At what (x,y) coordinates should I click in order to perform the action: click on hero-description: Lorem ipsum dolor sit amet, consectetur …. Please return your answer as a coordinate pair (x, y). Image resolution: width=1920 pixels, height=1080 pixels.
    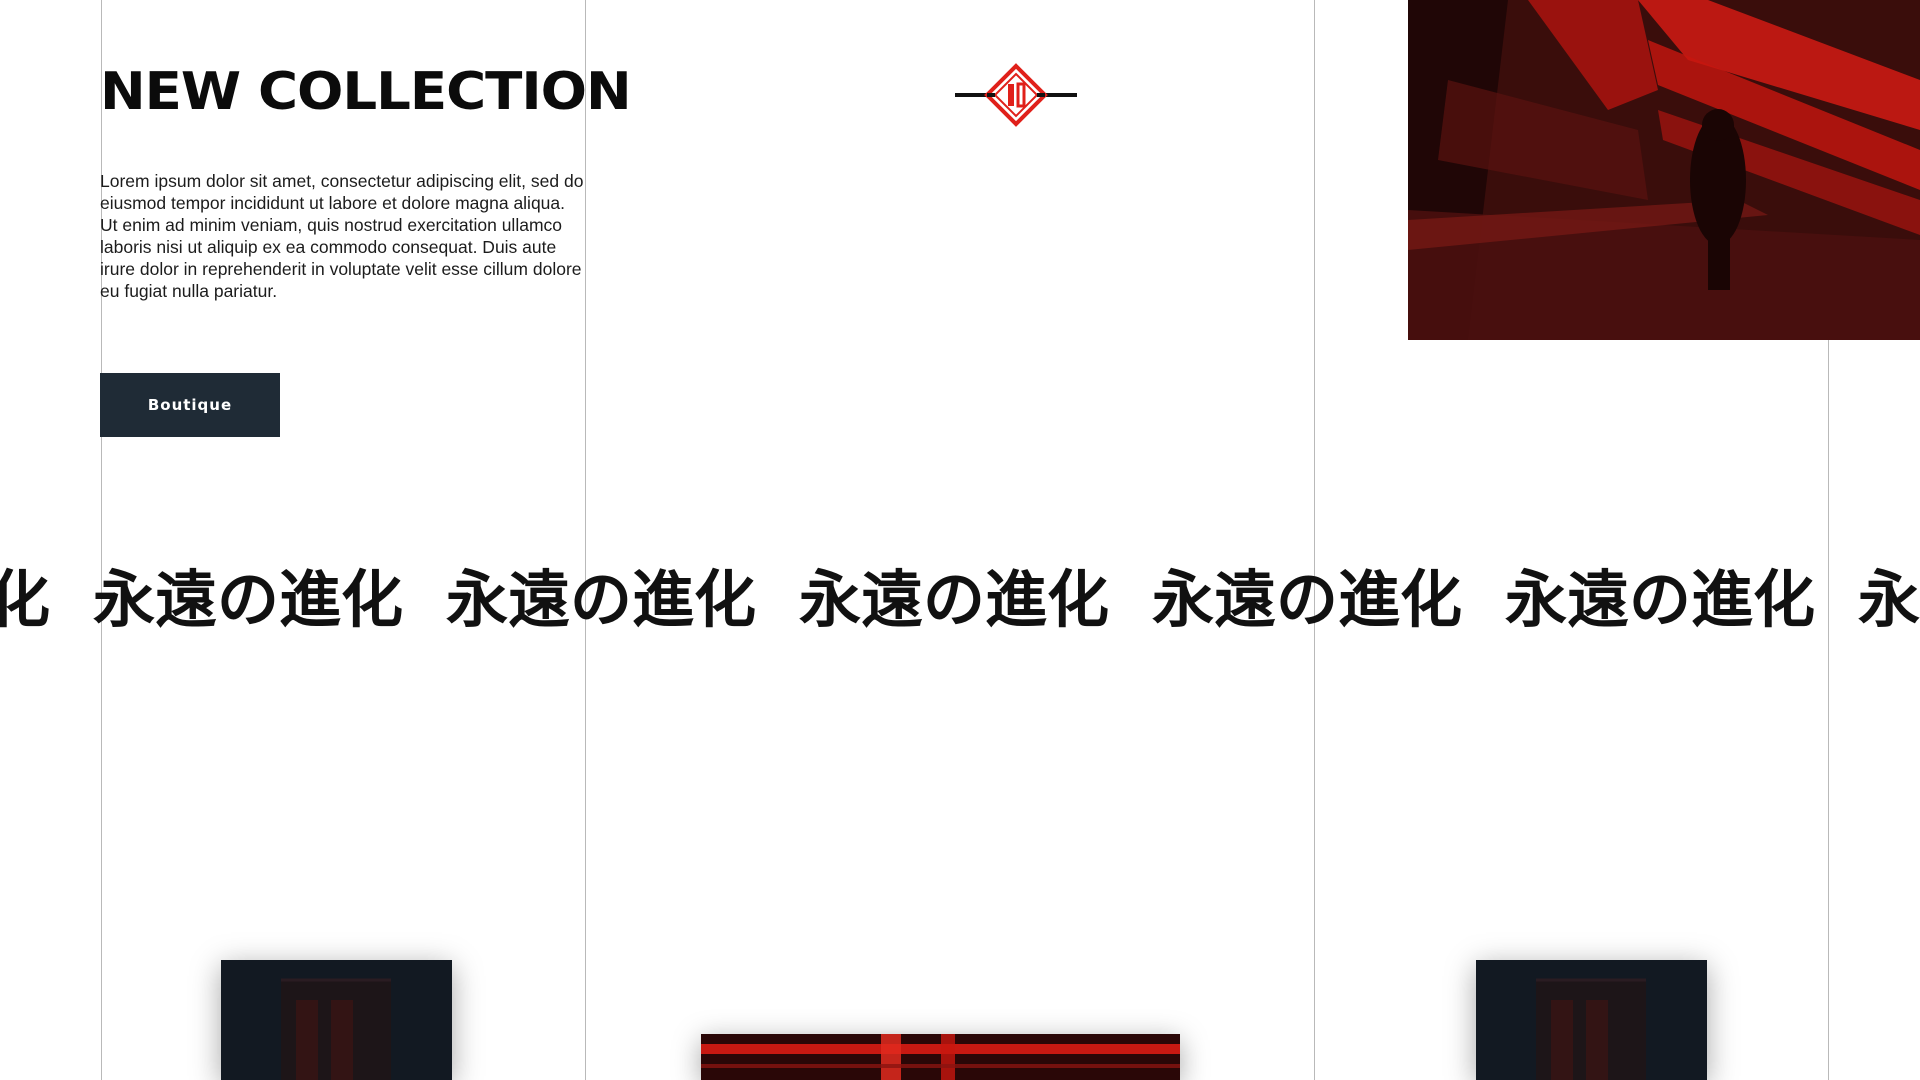
    Looking at the image, I should click on (342, 236).